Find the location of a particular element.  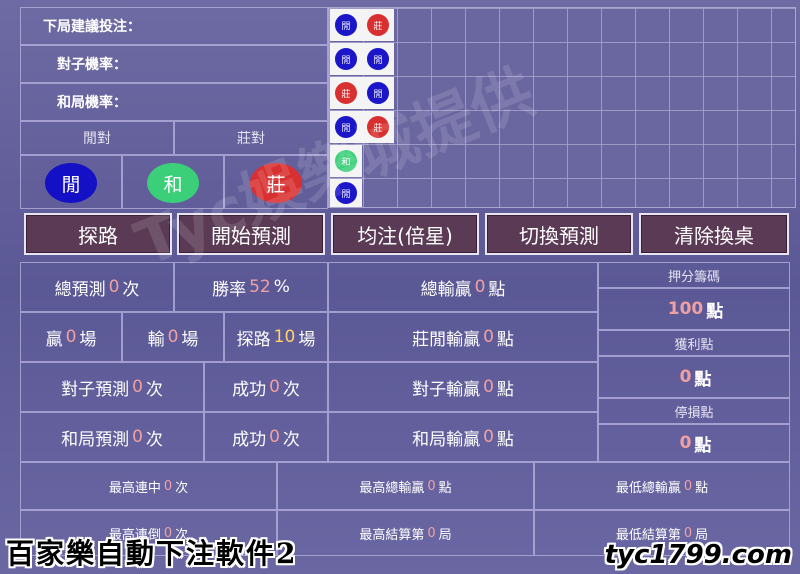

footer-title: 百家樂自動下注軟件2 is located at coordinates (152, 553).